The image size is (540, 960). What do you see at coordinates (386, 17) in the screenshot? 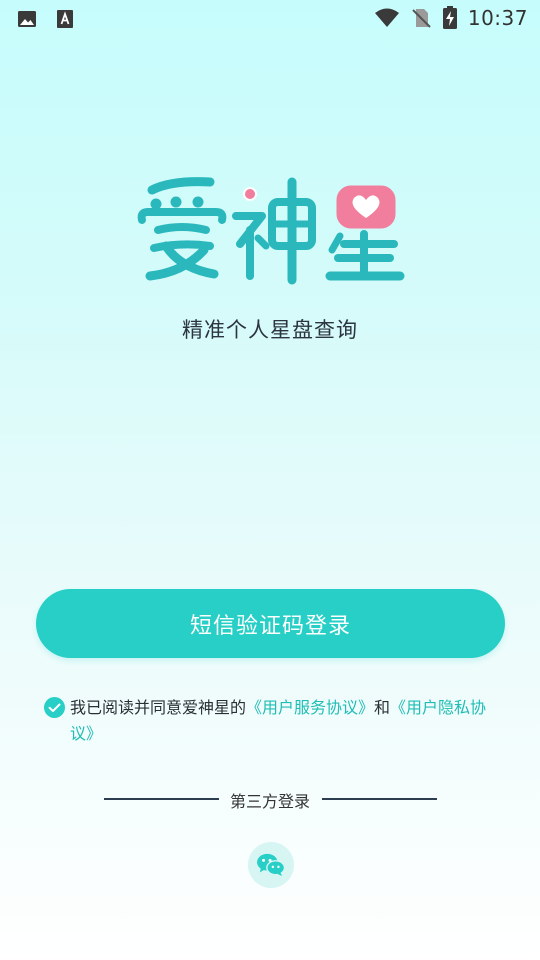
I see `wifi-icon` at bounding box center [386, 17].